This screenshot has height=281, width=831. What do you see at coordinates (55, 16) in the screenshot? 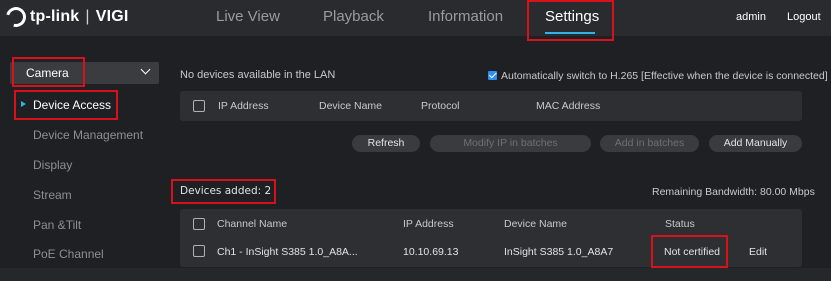
I see `brand-name: tp-link` at bounding box center [55, 16].